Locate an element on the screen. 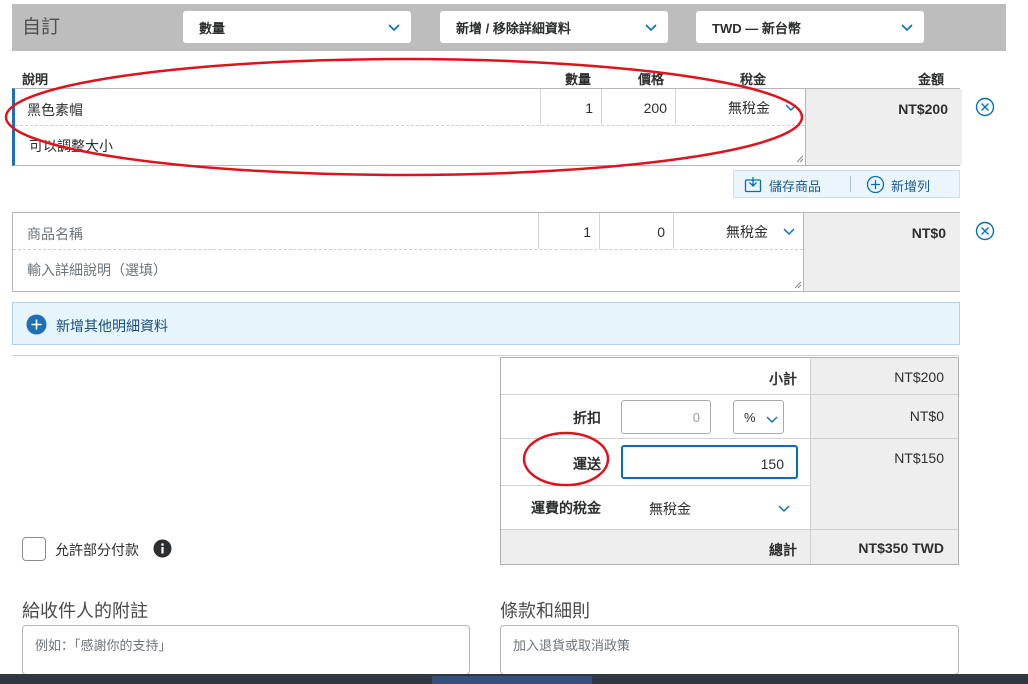 The height and width of the screenshot is (684, 1028). discount-value: NT$0 is located at coordinates (926, 416).